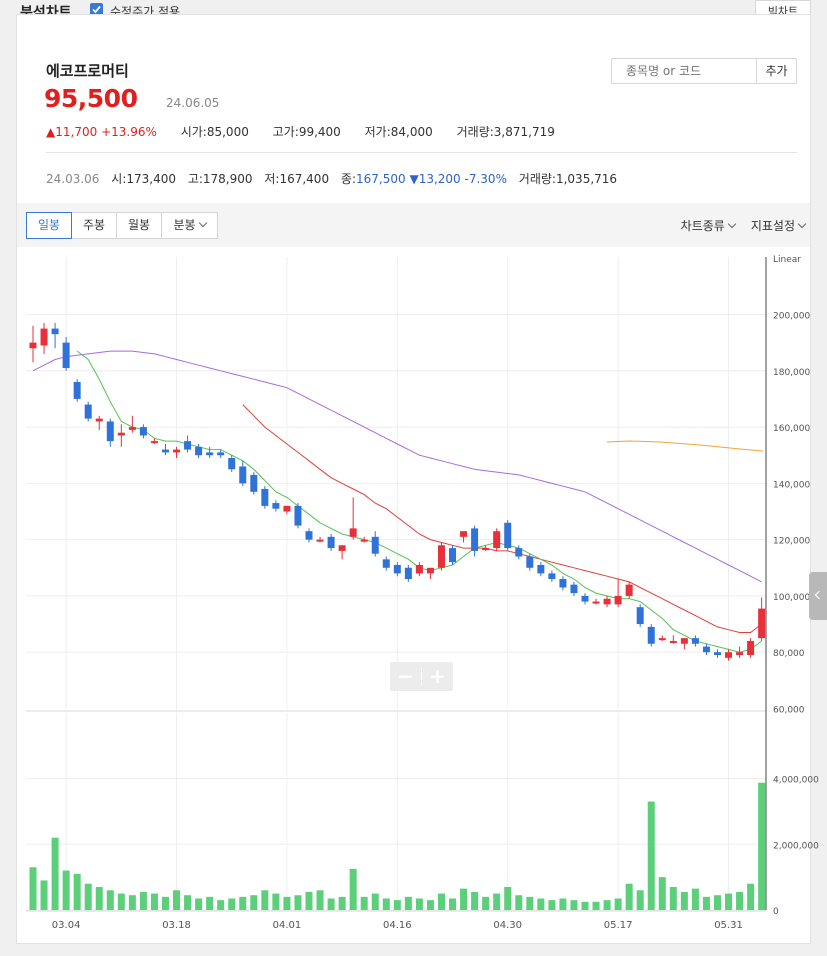  What do you see at coordinates (791, 598) in the screenshot?
I see `price-tick-label: 100,000` at bounding box center [791, 598].